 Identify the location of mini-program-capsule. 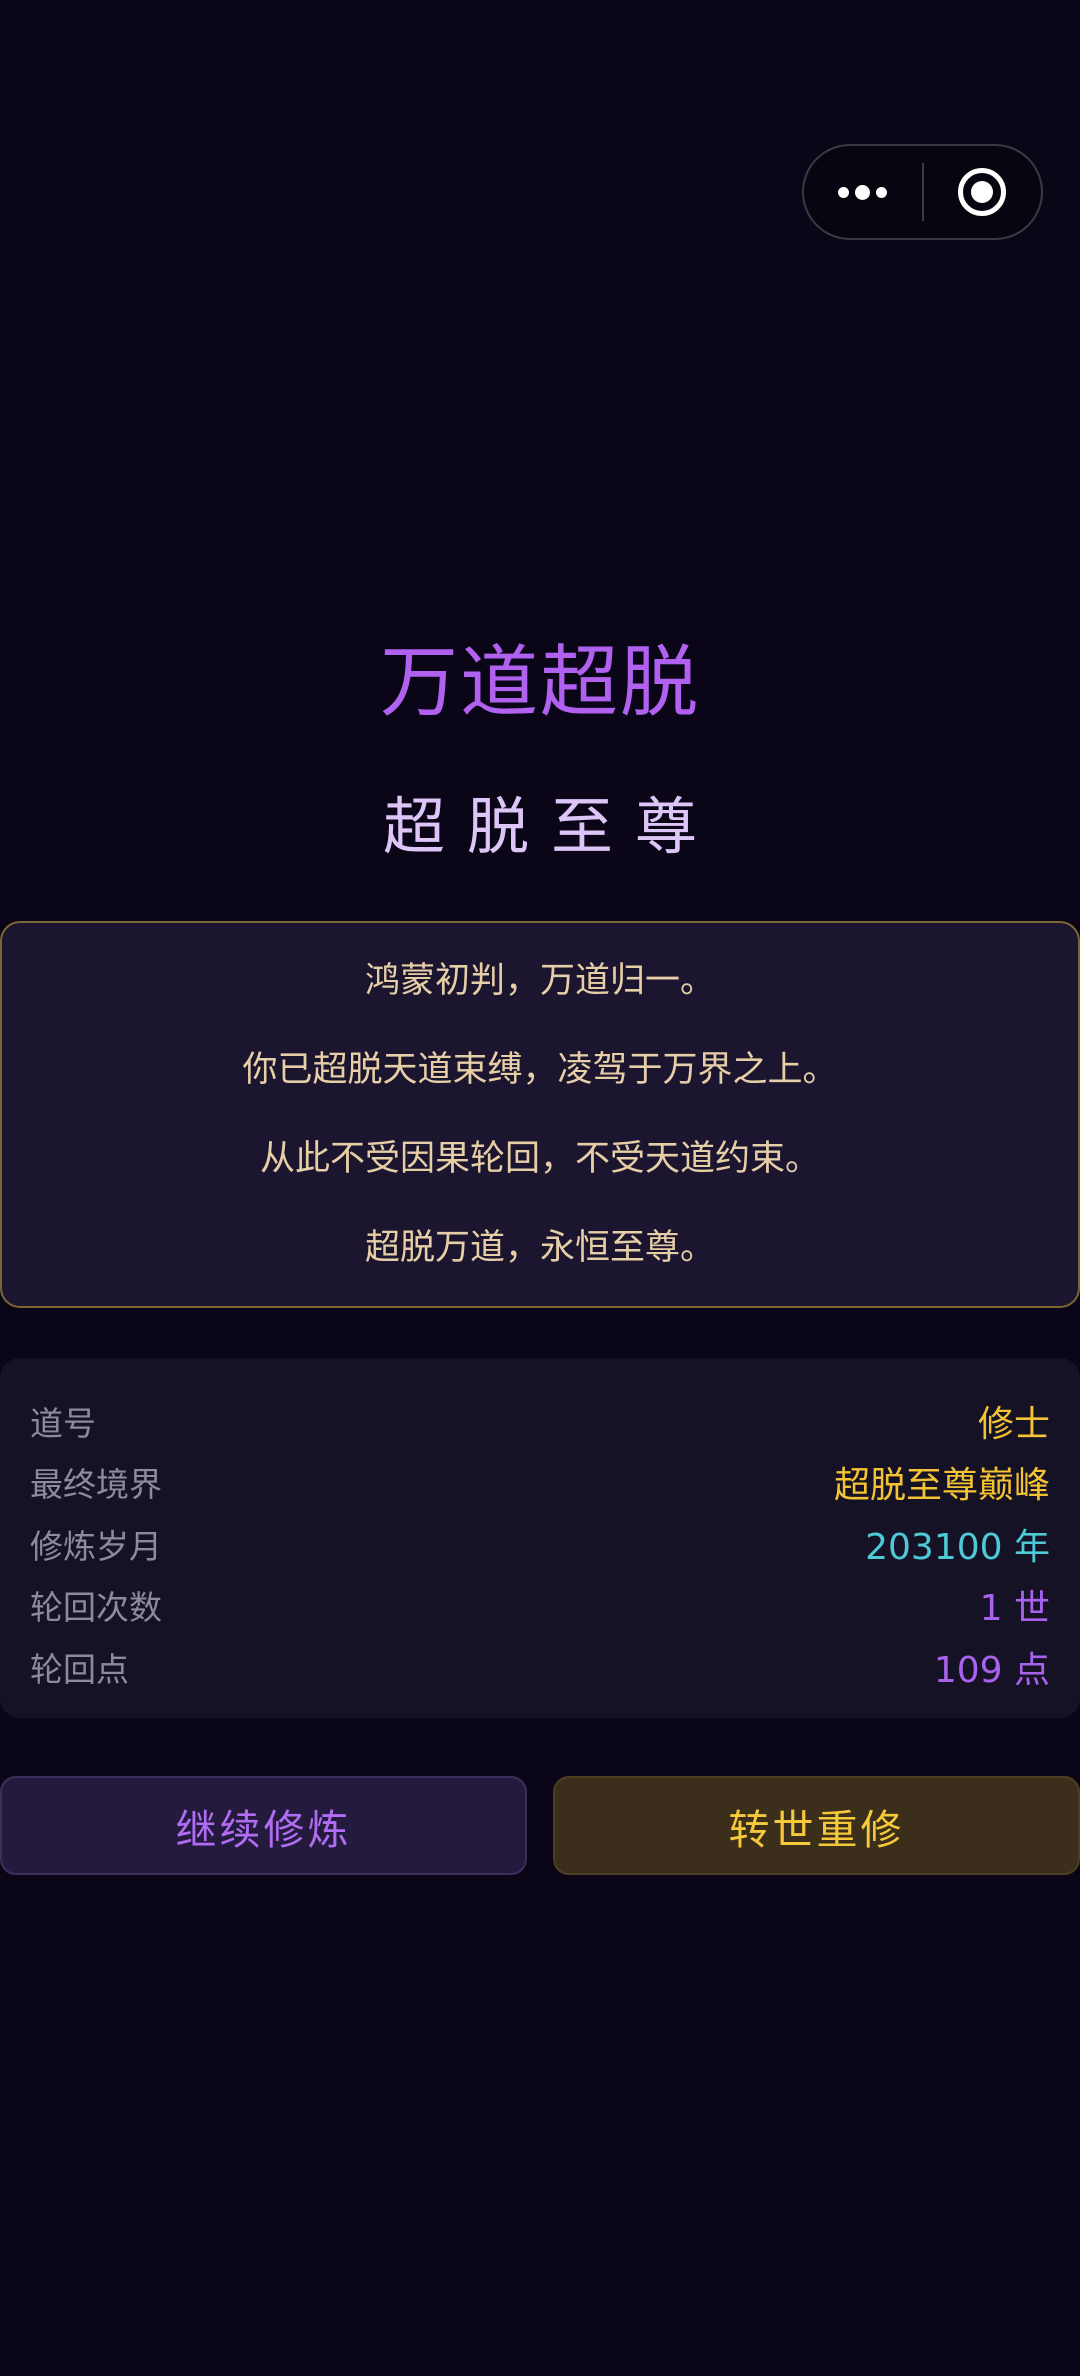
(922, 192).